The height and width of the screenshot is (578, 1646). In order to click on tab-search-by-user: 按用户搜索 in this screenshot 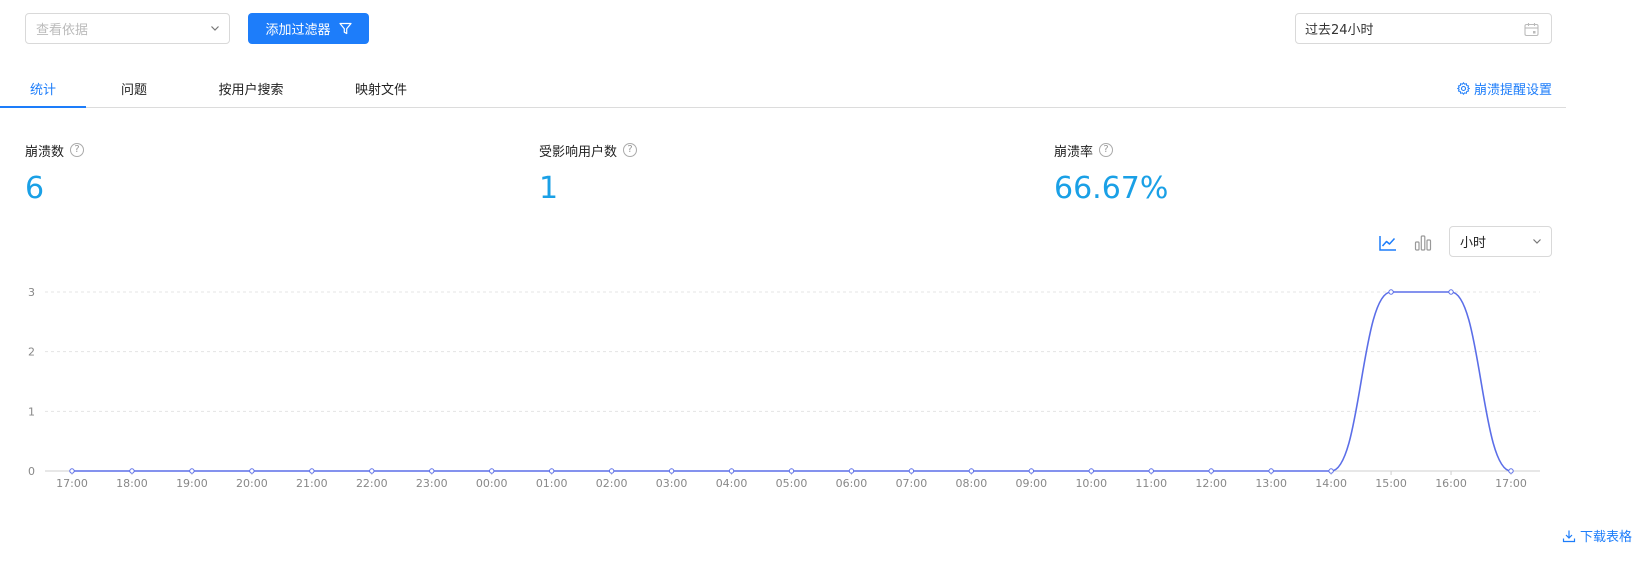, I will do `click(251, 88)`.